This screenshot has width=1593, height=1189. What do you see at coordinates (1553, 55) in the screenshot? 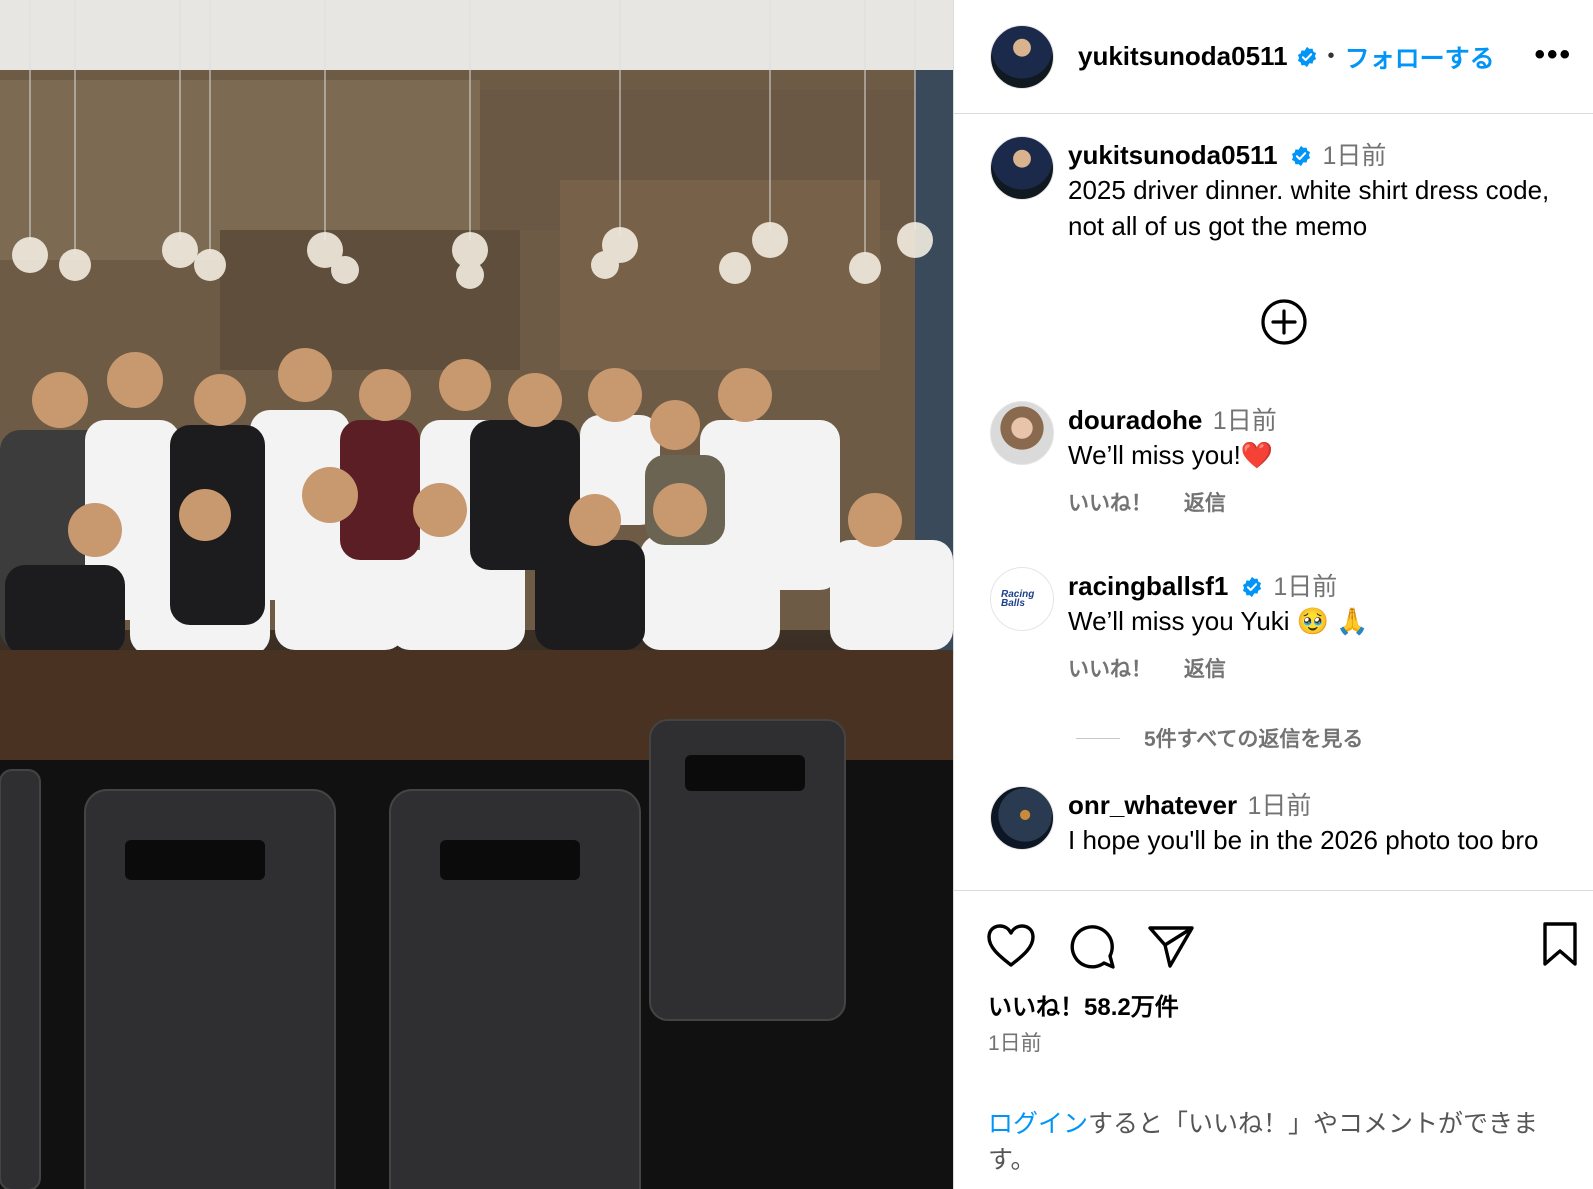
I see `more-icon: •••` at bounding box center [1553, 55].